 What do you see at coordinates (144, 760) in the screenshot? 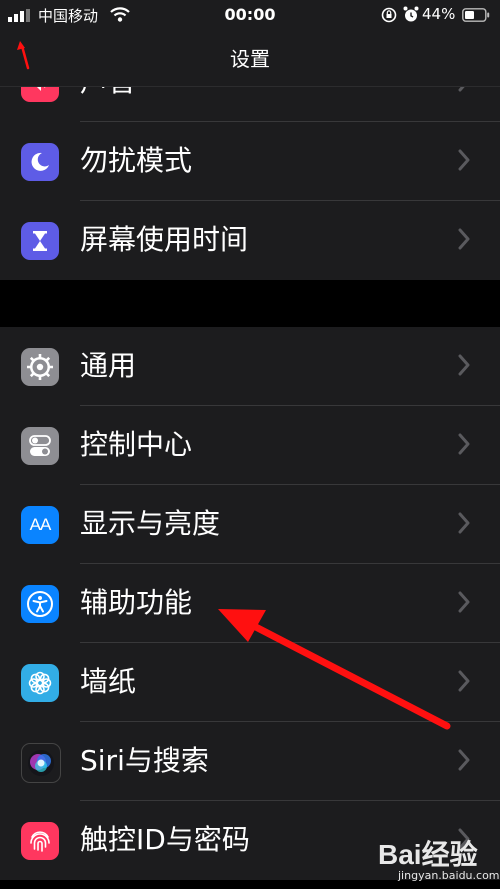
I see `row-label: Siri与搜索` at bounding box center [144, 760].